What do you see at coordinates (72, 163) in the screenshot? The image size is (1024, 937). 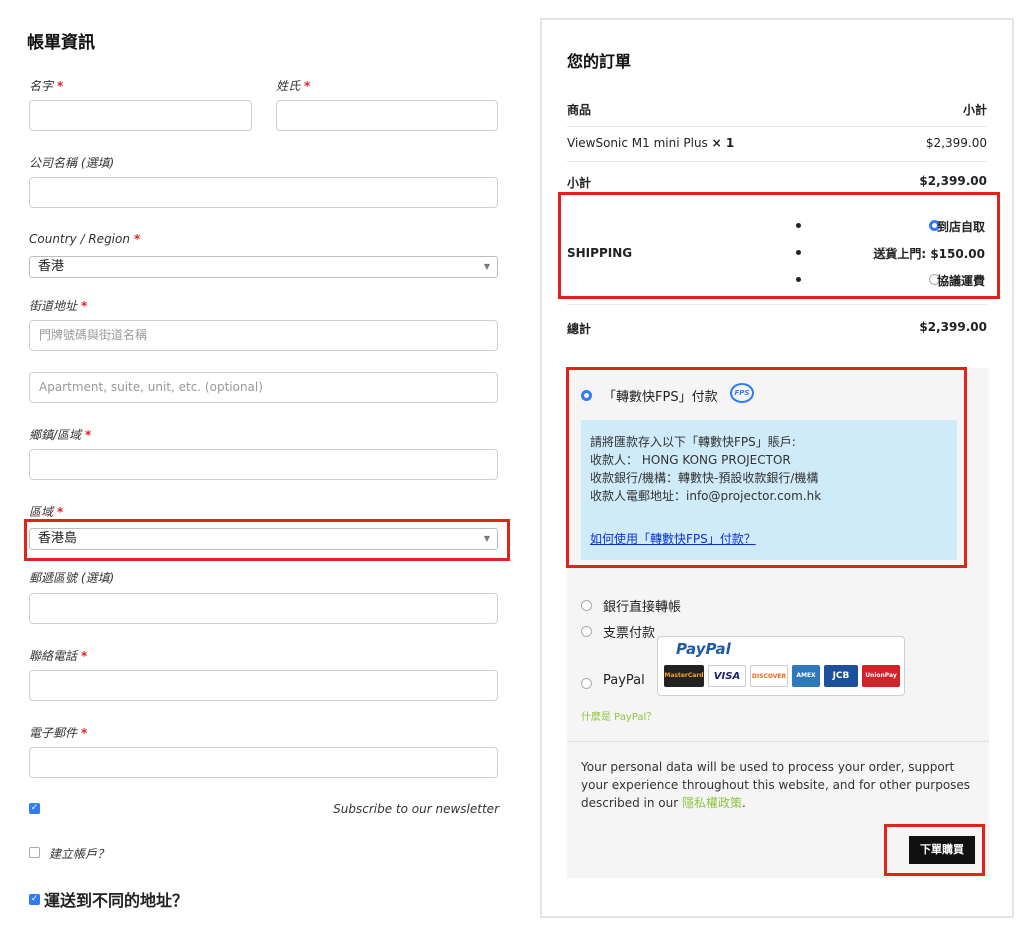 I see `company-label: 公司名稱 (選填)` at bounding box center [72, 163].